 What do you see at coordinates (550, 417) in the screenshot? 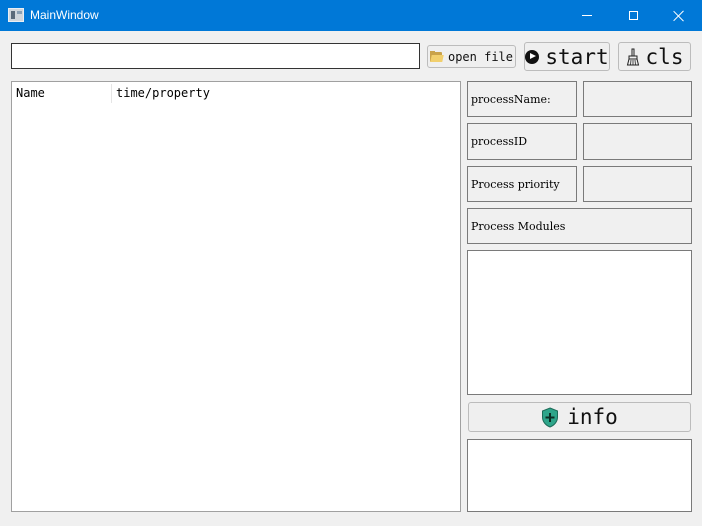
I see `shield-plus-icon` at bounding box center [550, 417].